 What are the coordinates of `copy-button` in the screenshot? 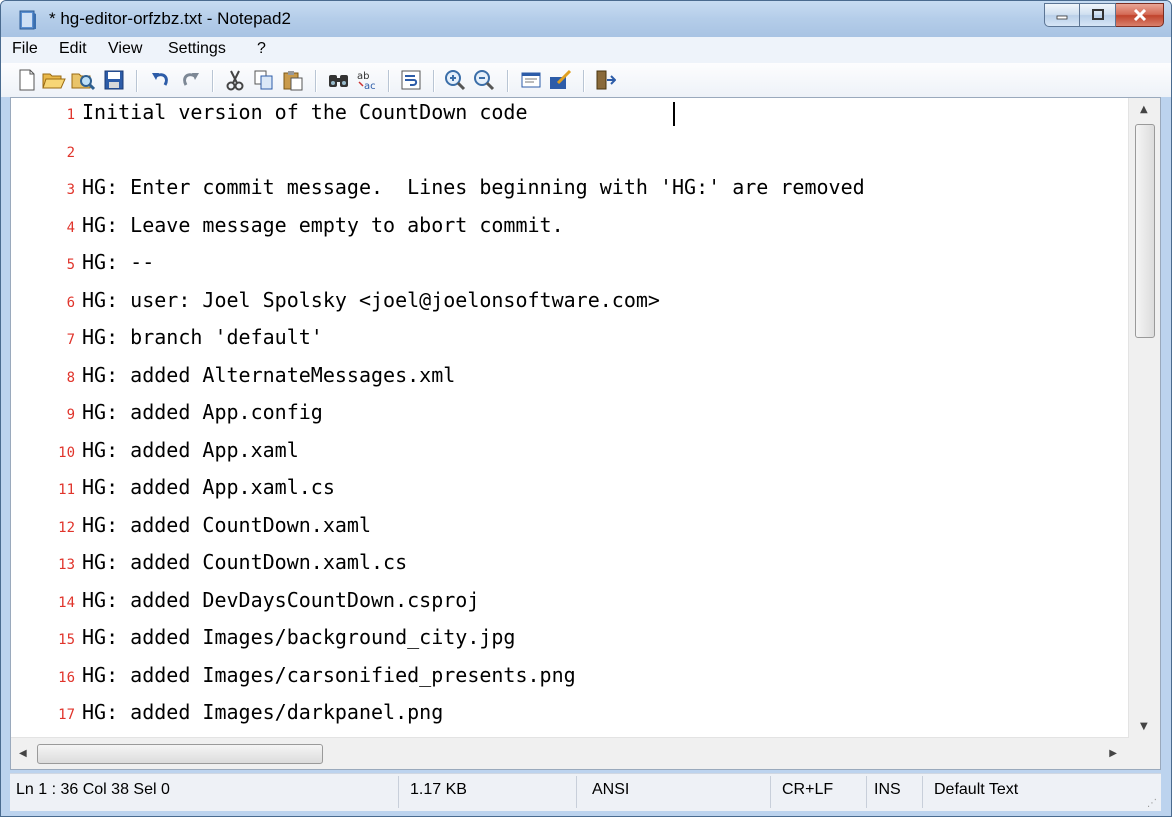 It's located at (264, 80).